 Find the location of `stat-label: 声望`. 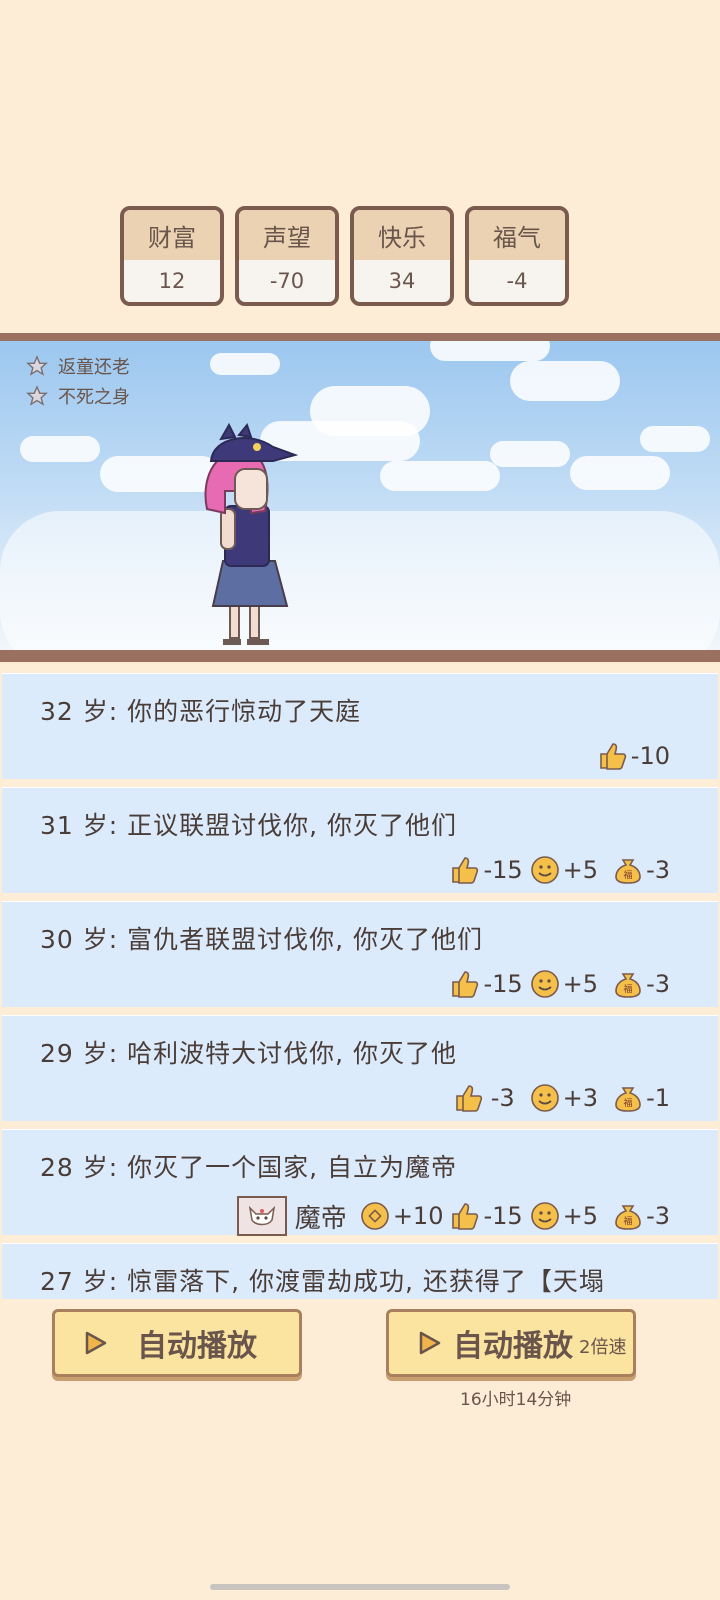

stat-label: 声望 is located at coordinates (287, 235).